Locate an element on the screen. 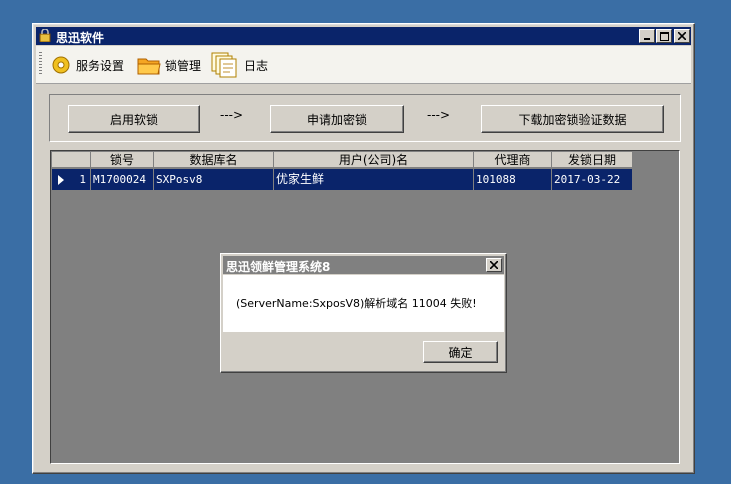 The width and height of the screenshot is (731, 484). dialog-body: (ServerName:SxposV8)解析域名 11004 失败! is located at coordinates (363, 303).